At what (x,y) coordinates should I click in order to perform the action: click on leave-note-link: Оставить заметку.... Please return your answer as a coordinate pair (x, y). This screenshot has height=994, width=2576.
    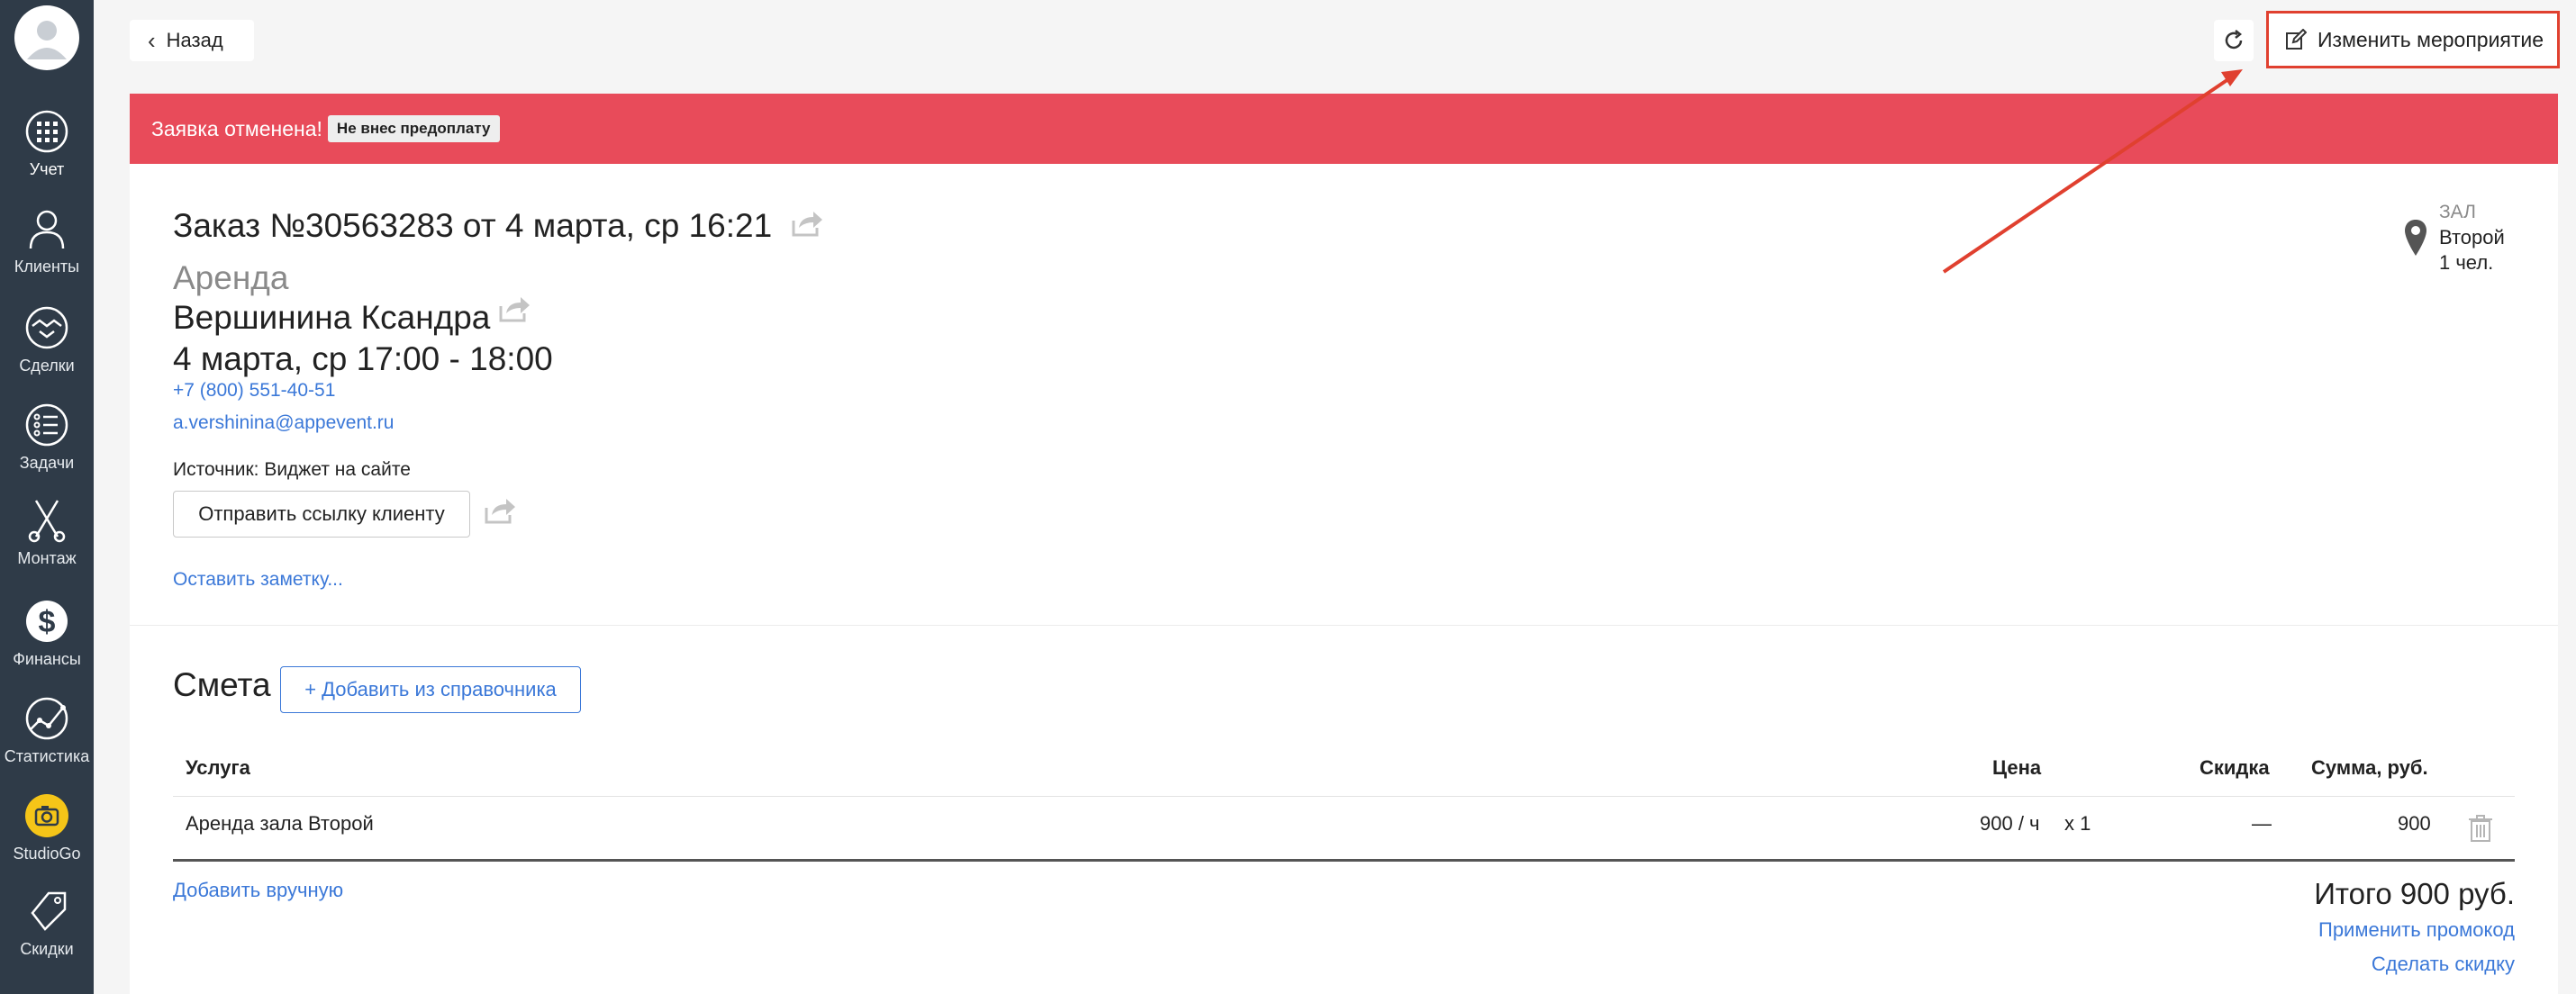
    Looking at the image, I should click on (258, 580).